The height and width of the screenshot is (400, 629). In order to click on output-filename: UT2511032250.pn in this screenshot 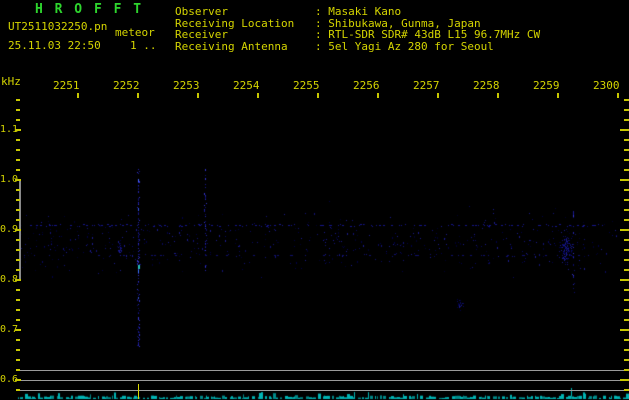, I will do `click(58, 26)`.